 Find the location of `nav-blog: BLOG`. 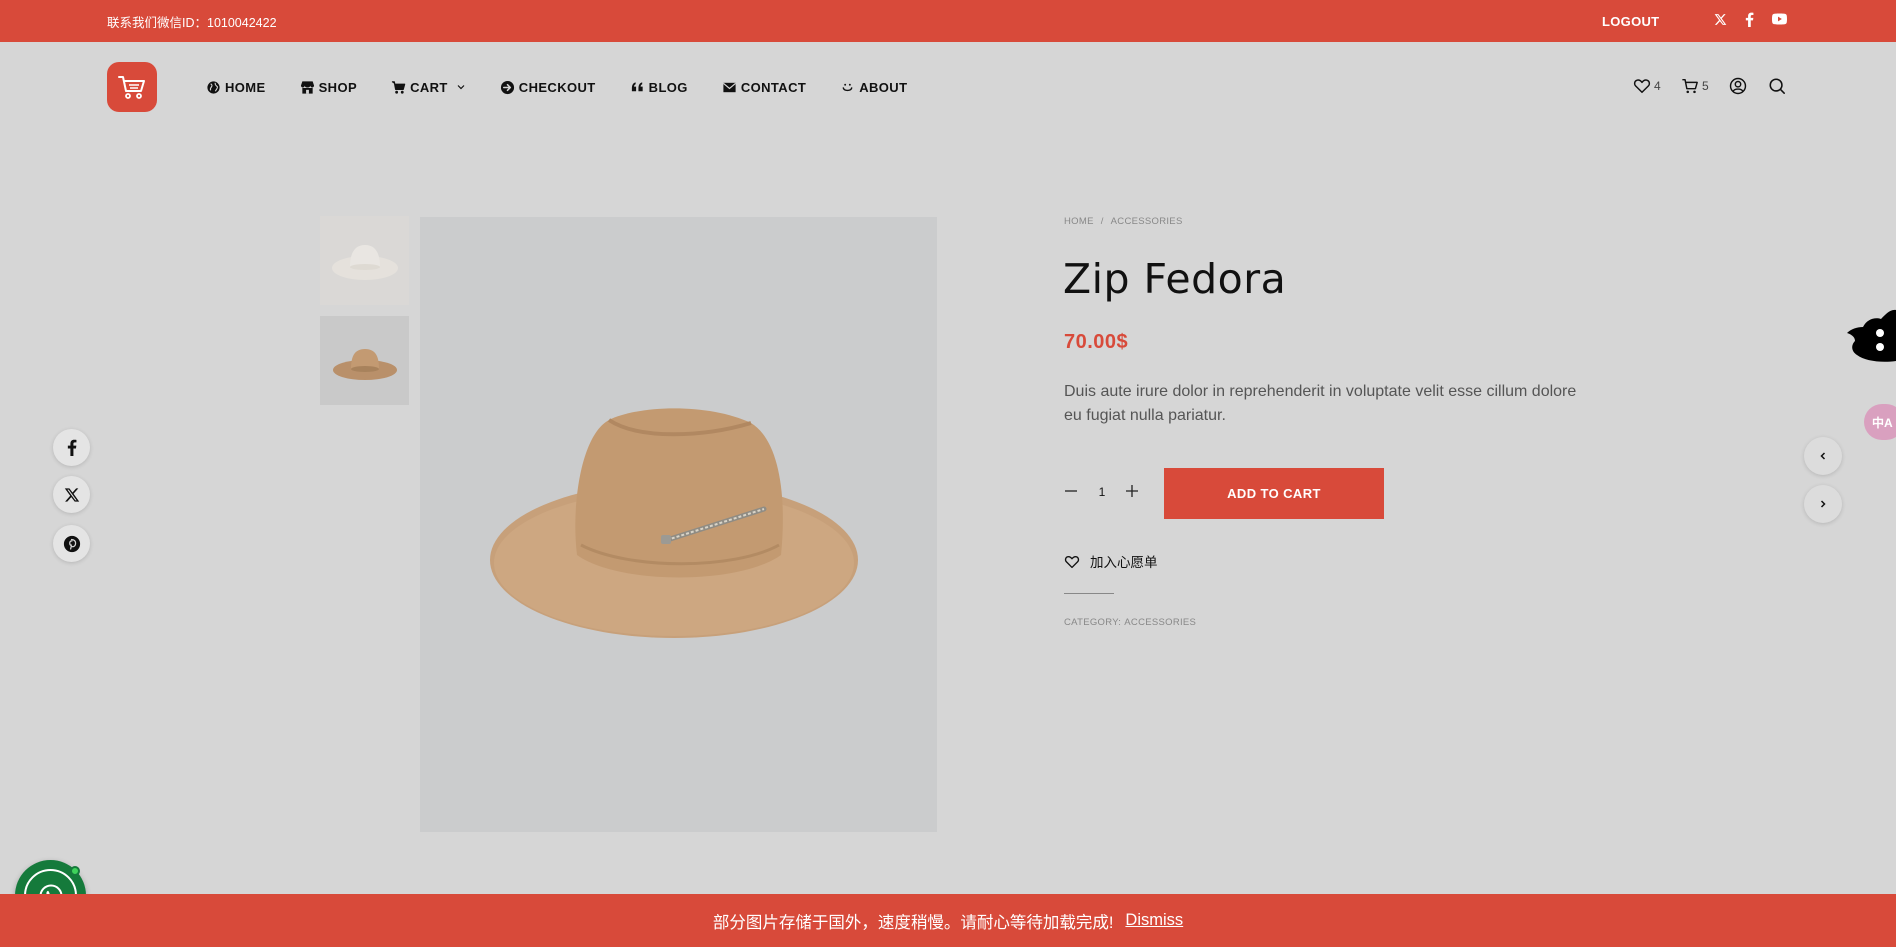

nav-blog: BLOG is located at coordinates (659, 87).